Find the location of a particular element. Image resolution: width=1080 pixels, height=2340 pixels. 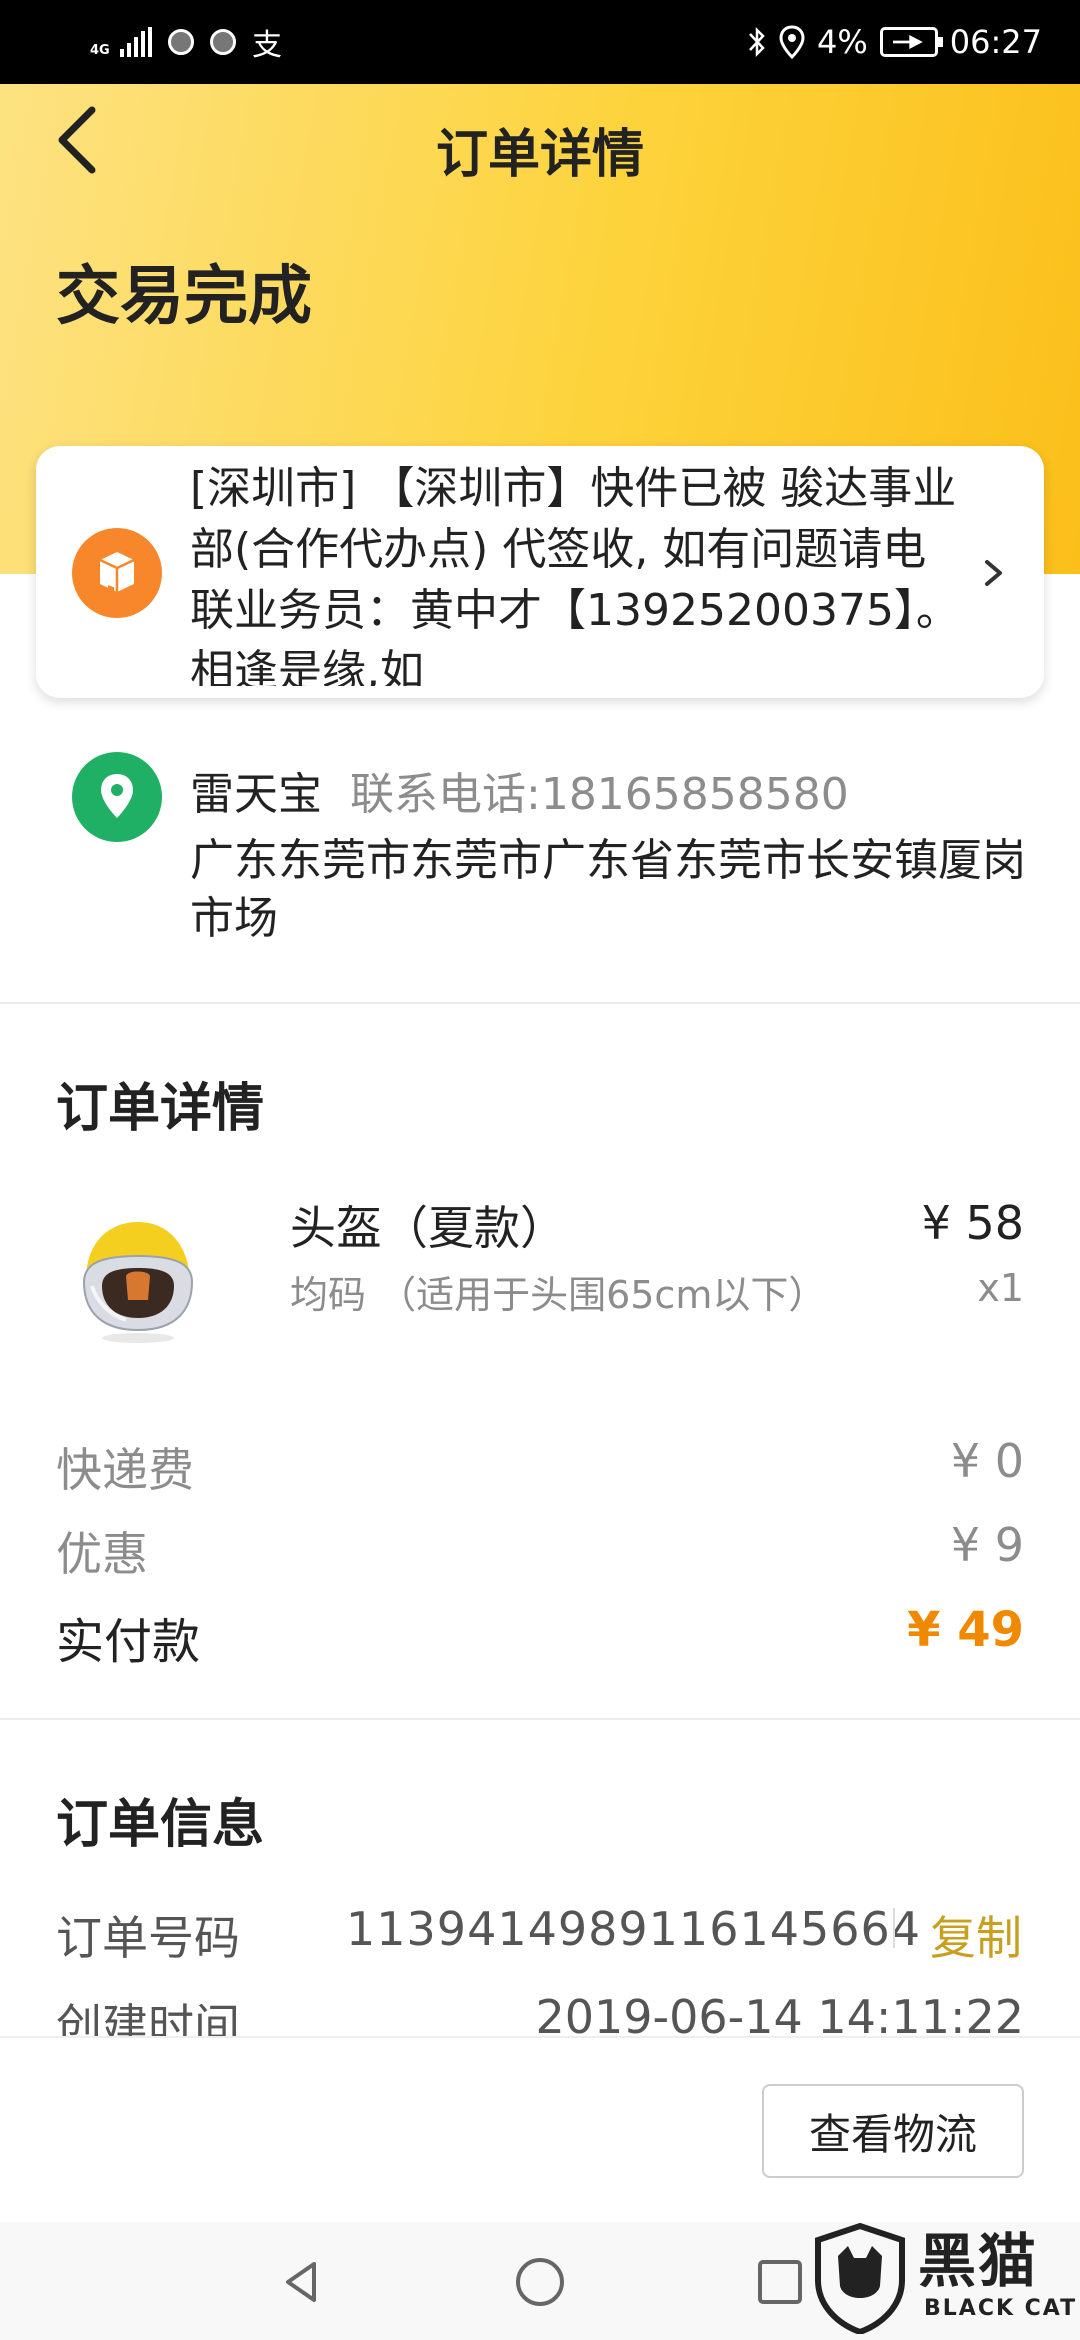

amount-paid-value: ¥ 49 is located at coordinates (965, 1630).